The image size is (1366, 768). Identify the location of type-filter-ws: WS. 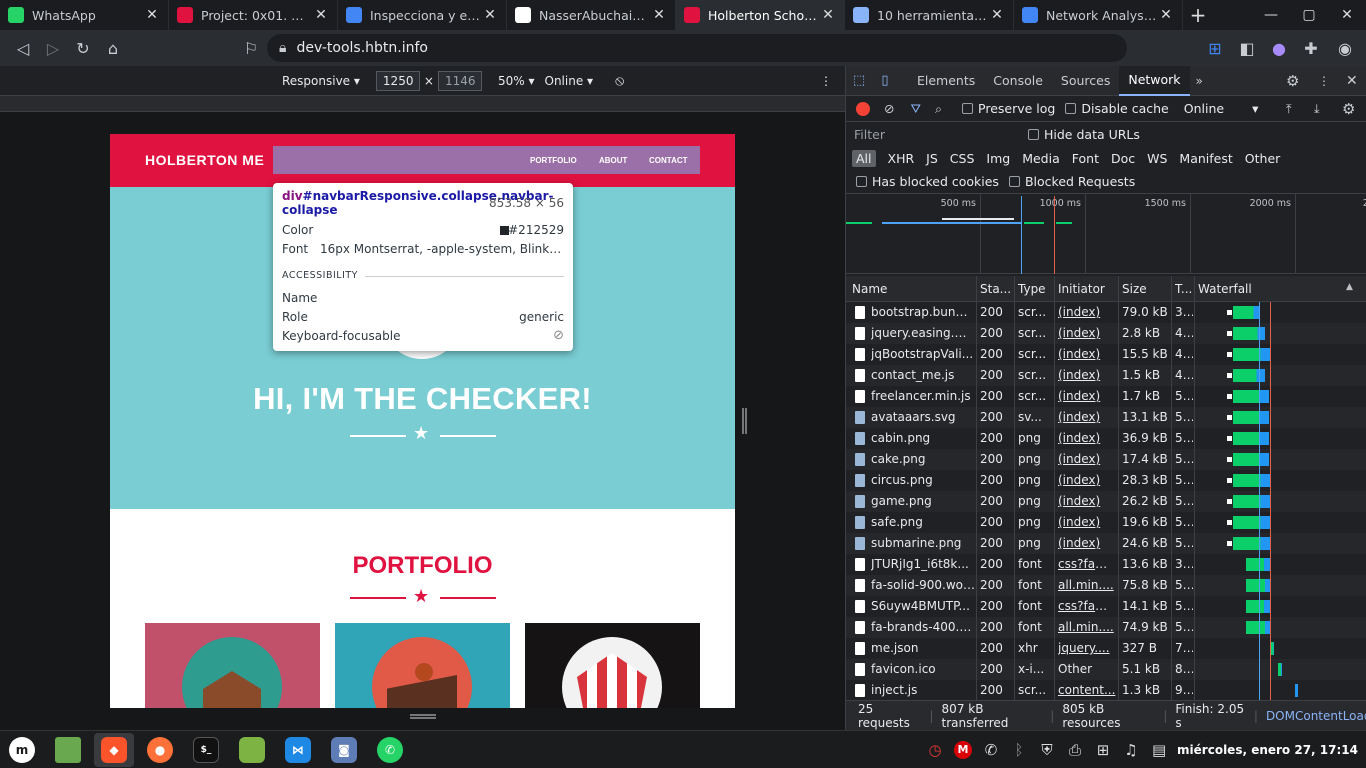
(1157, 158).